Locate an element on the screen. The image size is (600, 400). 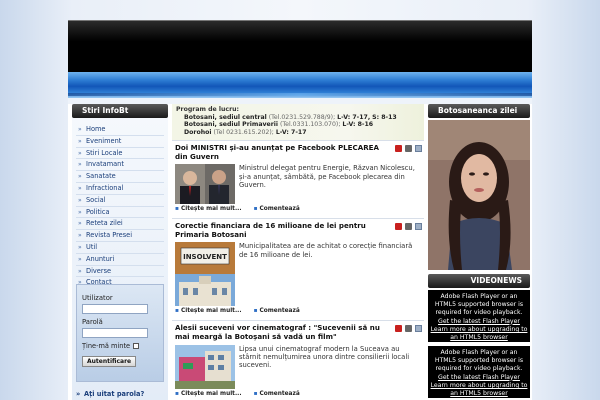
nav-item-infractional: Infractional is located at coordinates (120, 189).